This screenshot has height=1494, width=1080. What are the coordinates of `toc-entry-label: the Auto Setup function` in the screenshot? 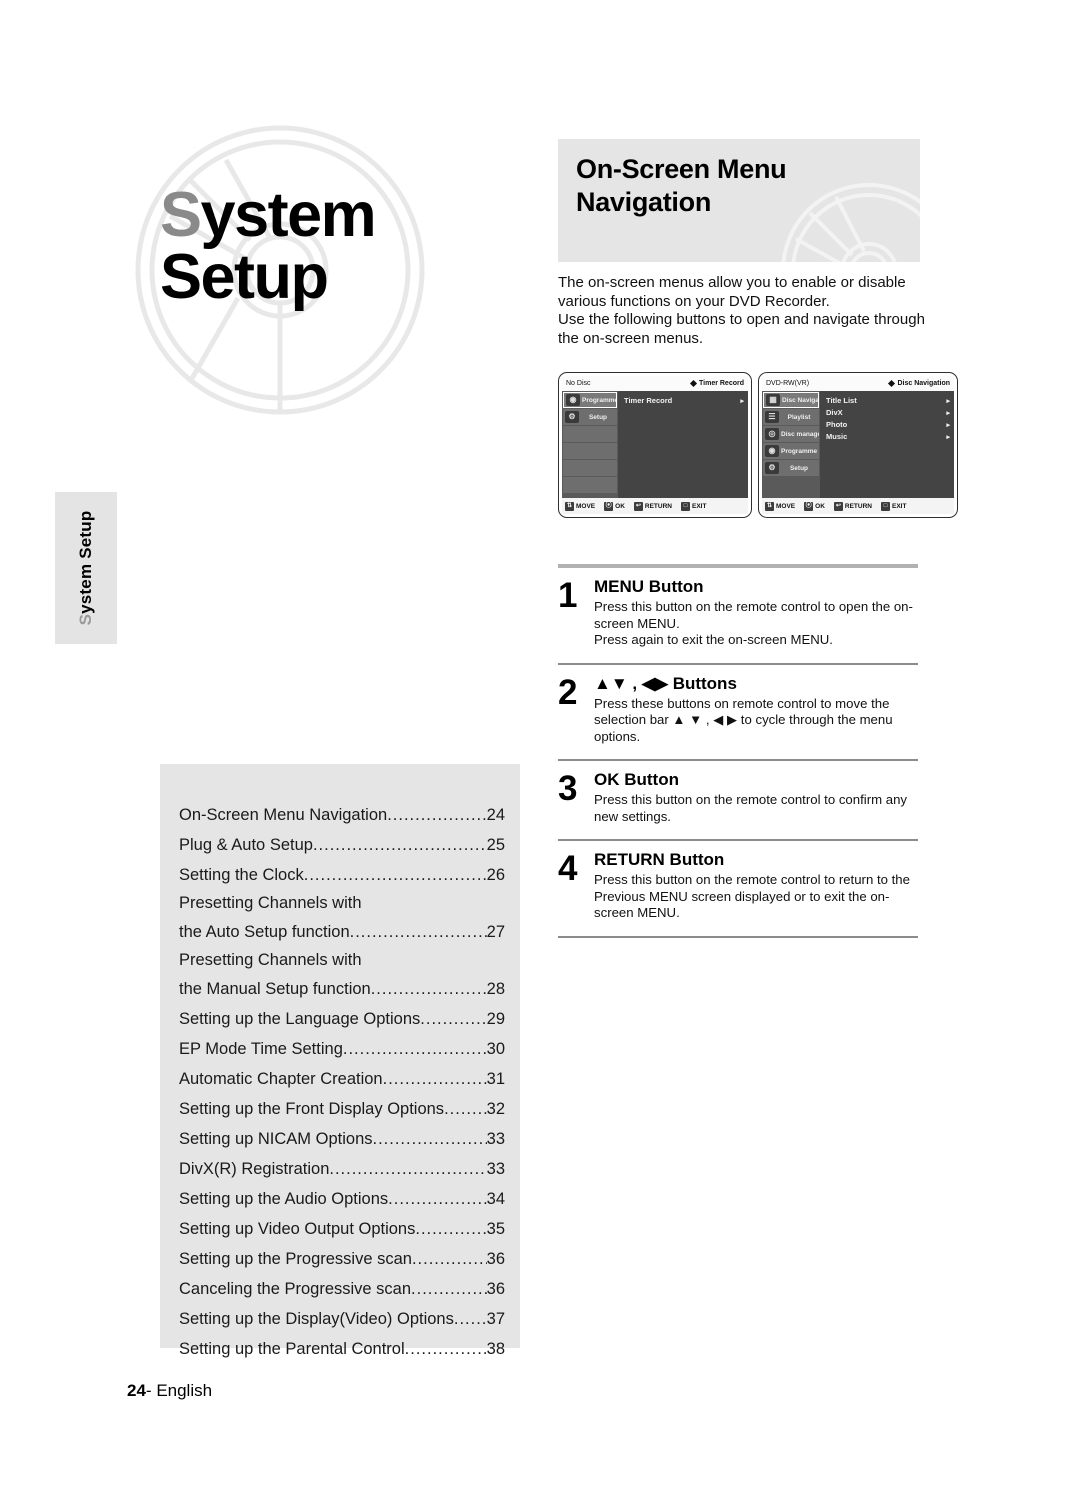 It's located at (264, 932).